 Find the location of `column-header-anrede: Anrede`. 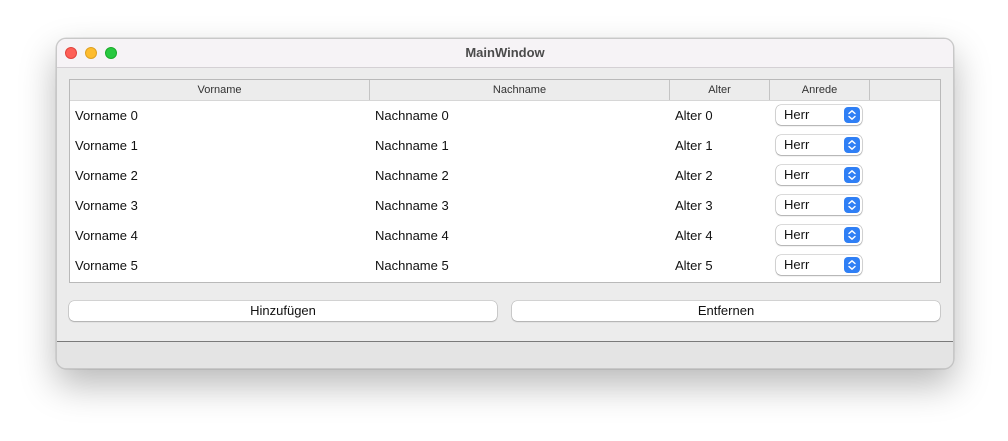

column-header-anrede: Anrede is located at coordinates (820, 90).